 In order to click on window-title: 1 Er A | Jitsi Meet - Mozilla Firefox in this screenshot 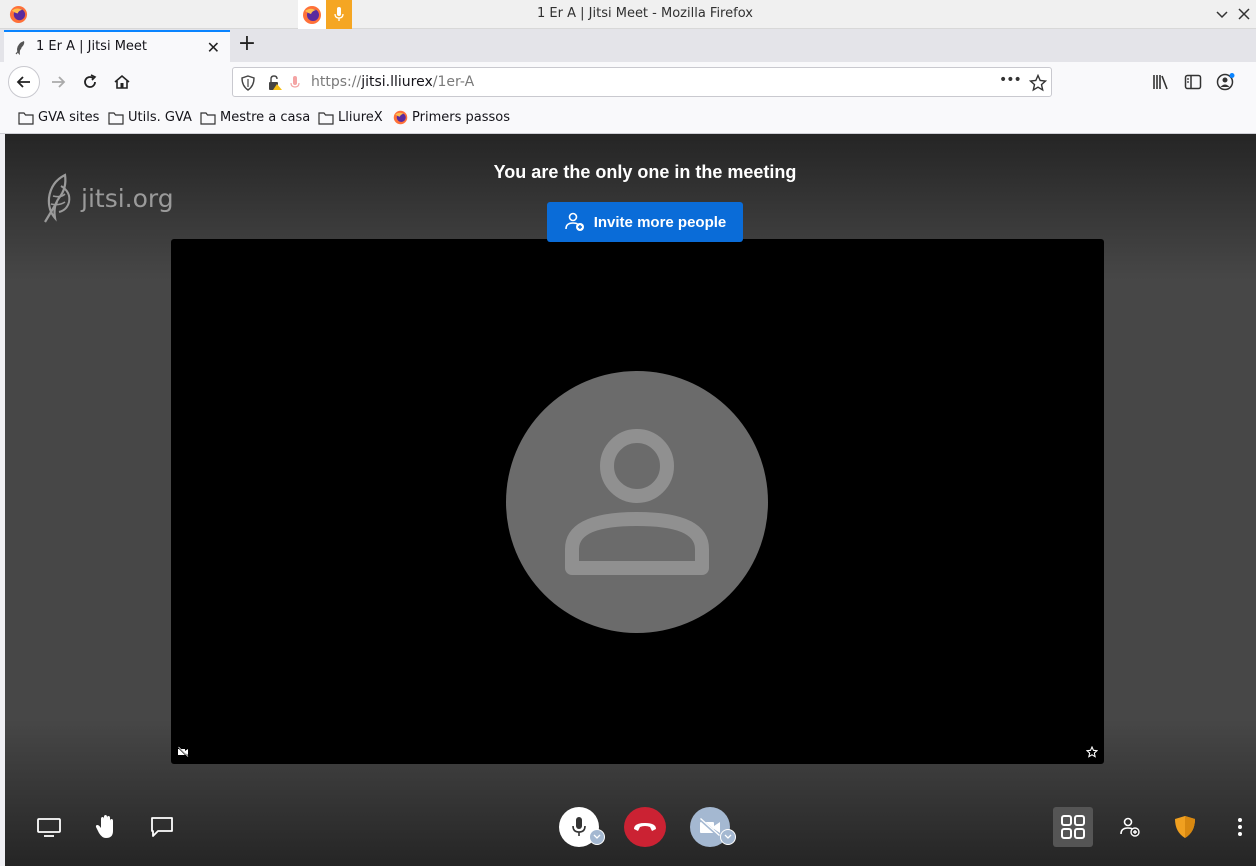, I will do `click(645, 13)`.